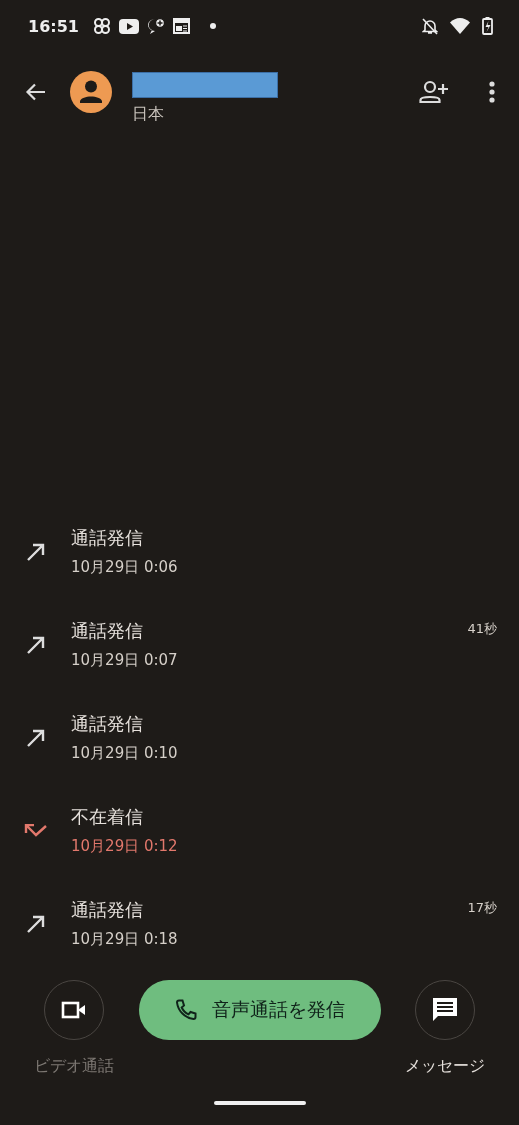  What do you see at coordinates (482, 908) in the screenshot?
I see `call-duration: 17秒` at bounding box center [482, 908].